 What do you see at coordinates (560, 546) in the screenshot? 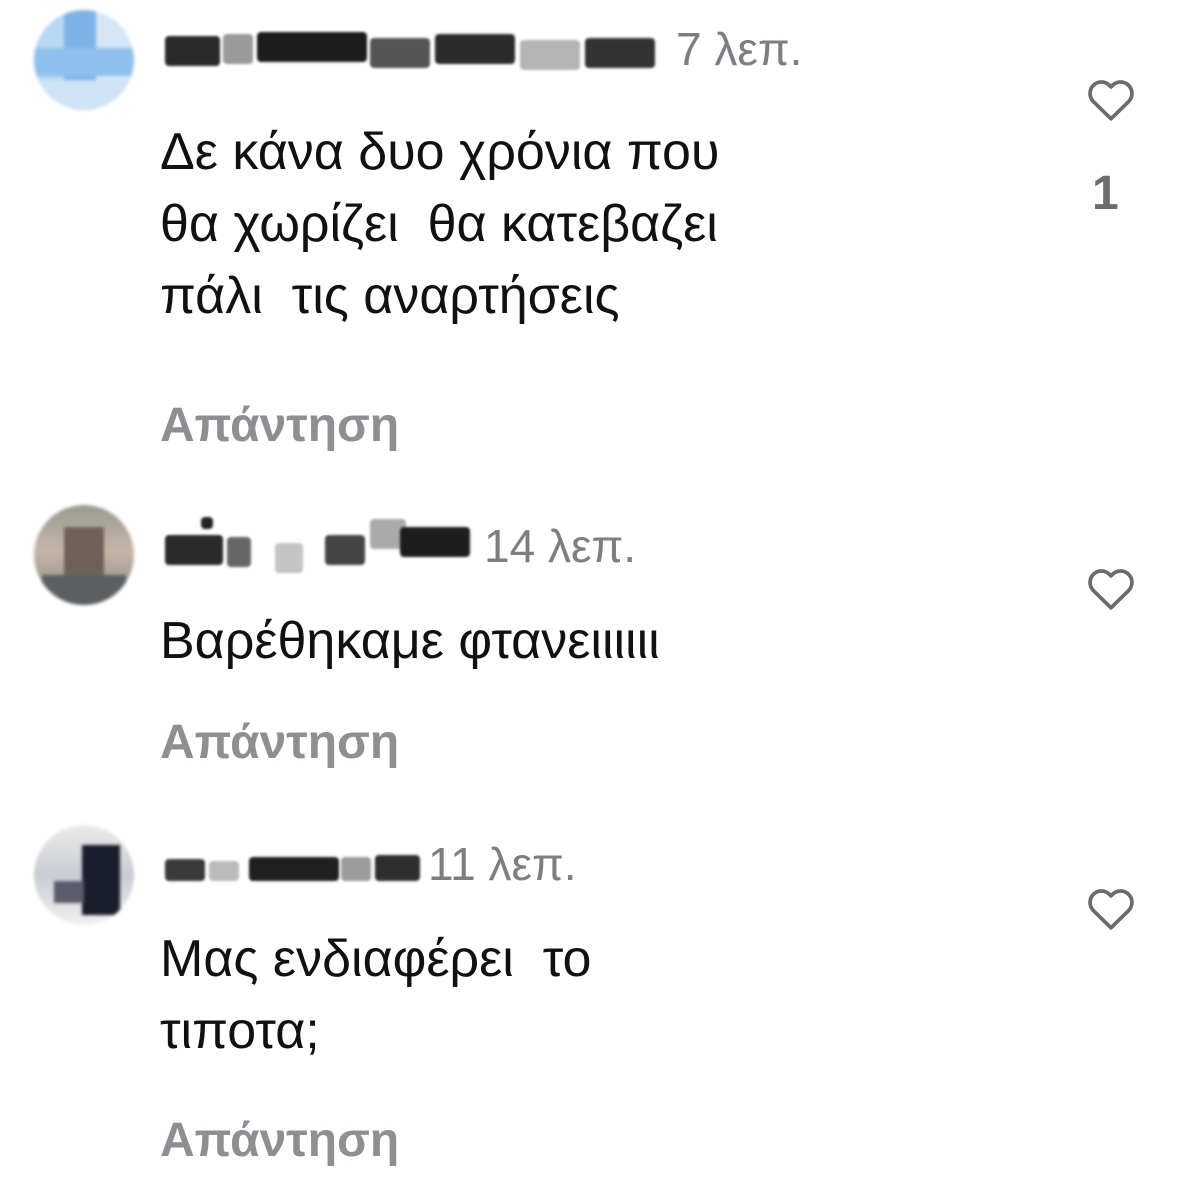
I see `comment-timestamp: 14 λεπ.` at bounding box center [560, 546].